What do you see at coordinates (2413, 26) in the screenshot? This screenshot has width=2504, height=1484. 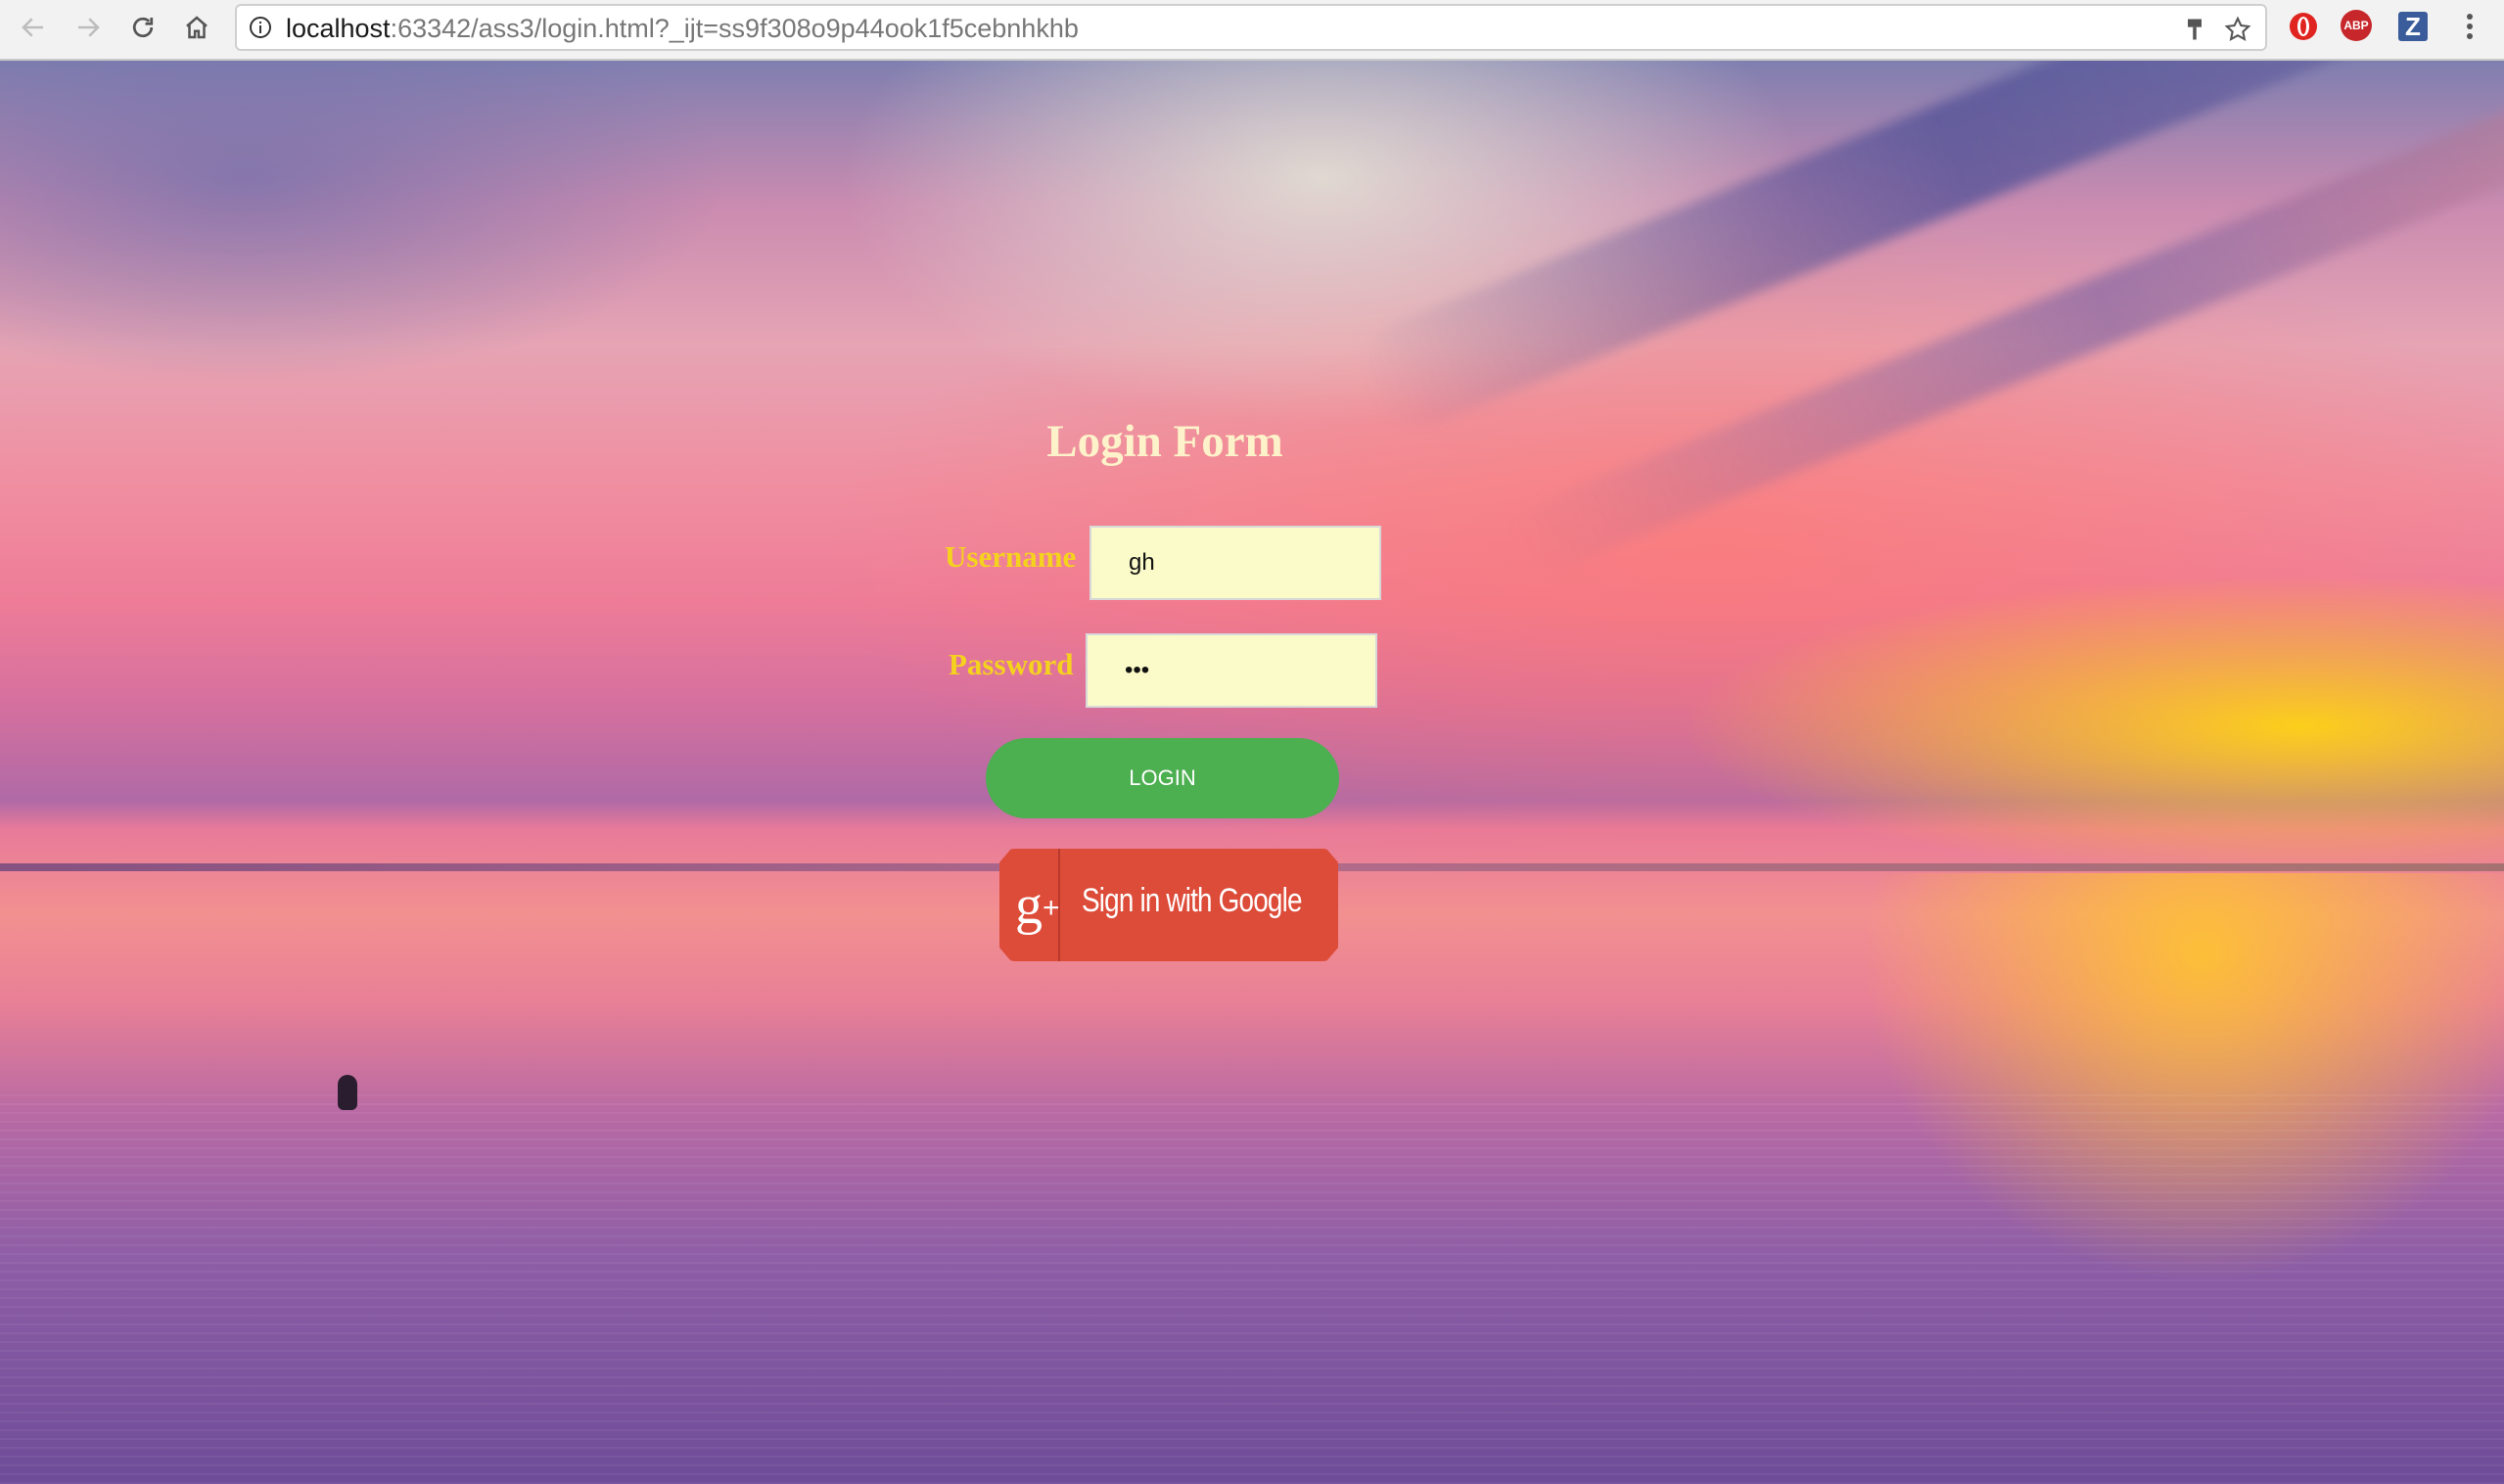 I see `z-extension-icon: Z` at bounding box center [2413, 26].